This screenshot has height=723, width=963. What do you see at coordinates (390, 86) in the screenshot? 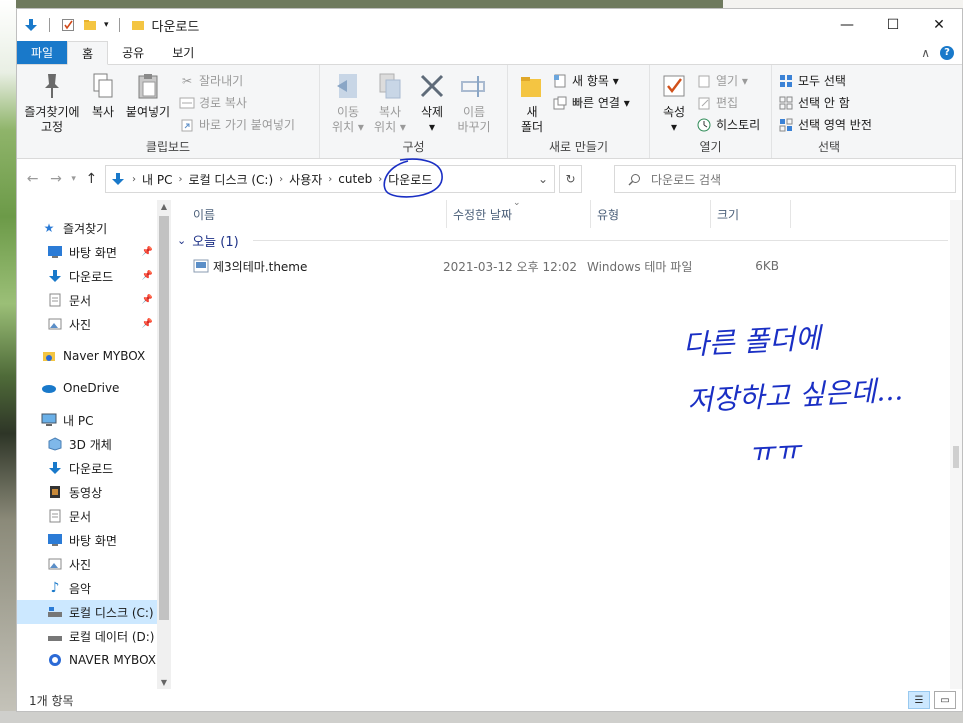
I see `copy-to-icon` at bounding box center [390, 86].